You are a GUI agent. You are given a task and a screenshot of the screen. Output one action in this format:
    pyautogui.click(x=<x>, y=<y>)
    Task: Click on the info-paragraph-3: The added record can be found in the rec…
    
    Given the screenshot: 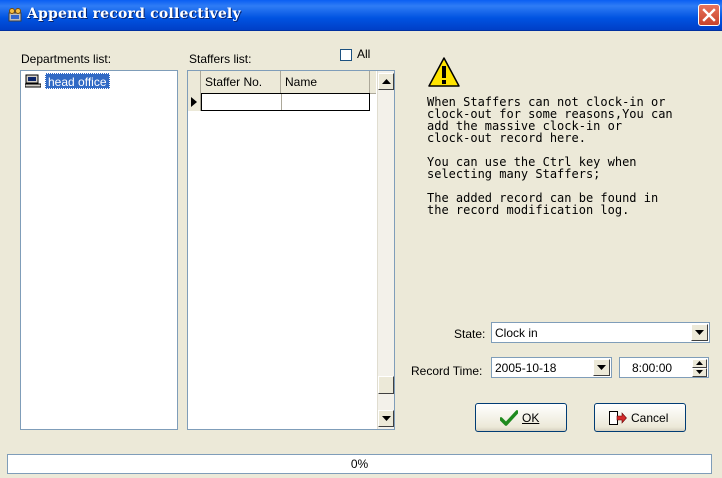 What is the action you would take?
    pyautogui.click(x=543, y=204)
    